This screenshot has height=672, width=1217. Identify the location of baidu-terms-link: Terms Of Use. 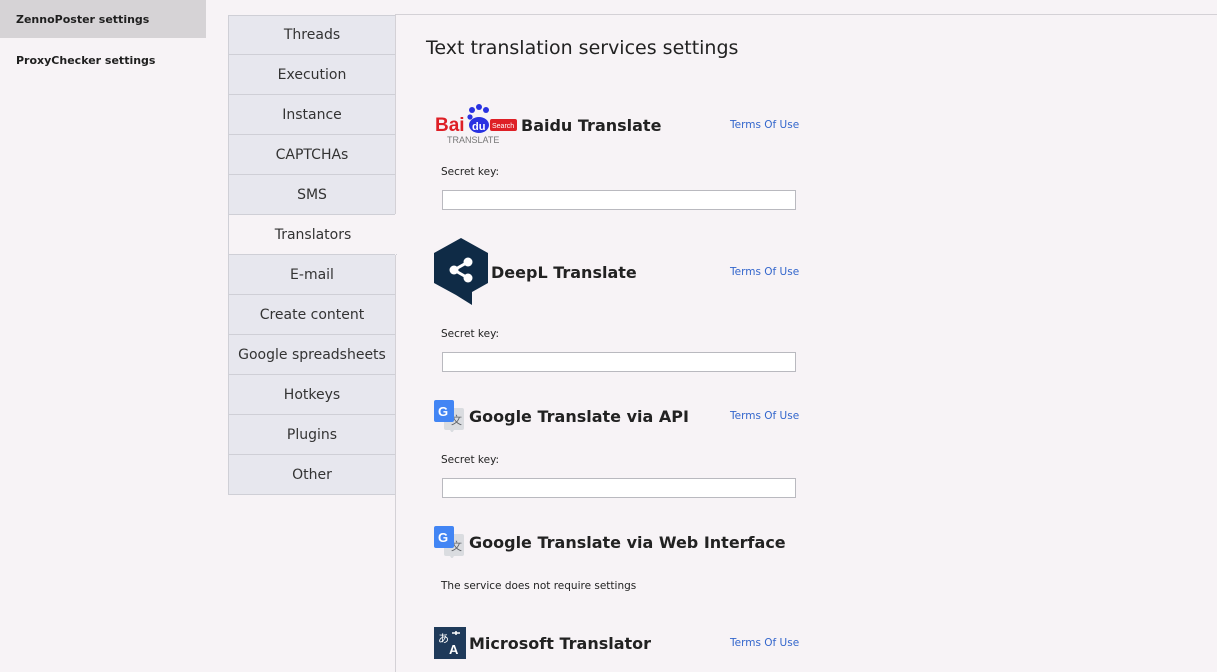
(764, 125).